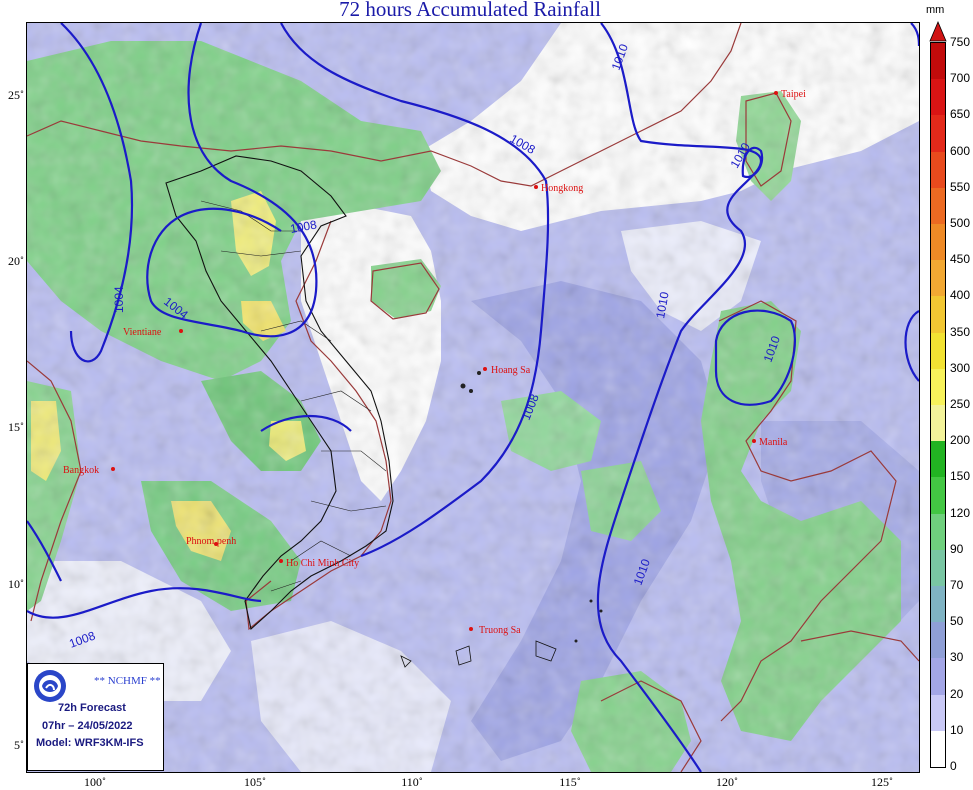 The image size is (973, 790). What do you see at coordinates (81, 470) in the screenshot?
I see `svg-text: Bangkok` at bounding box center [81, 470].